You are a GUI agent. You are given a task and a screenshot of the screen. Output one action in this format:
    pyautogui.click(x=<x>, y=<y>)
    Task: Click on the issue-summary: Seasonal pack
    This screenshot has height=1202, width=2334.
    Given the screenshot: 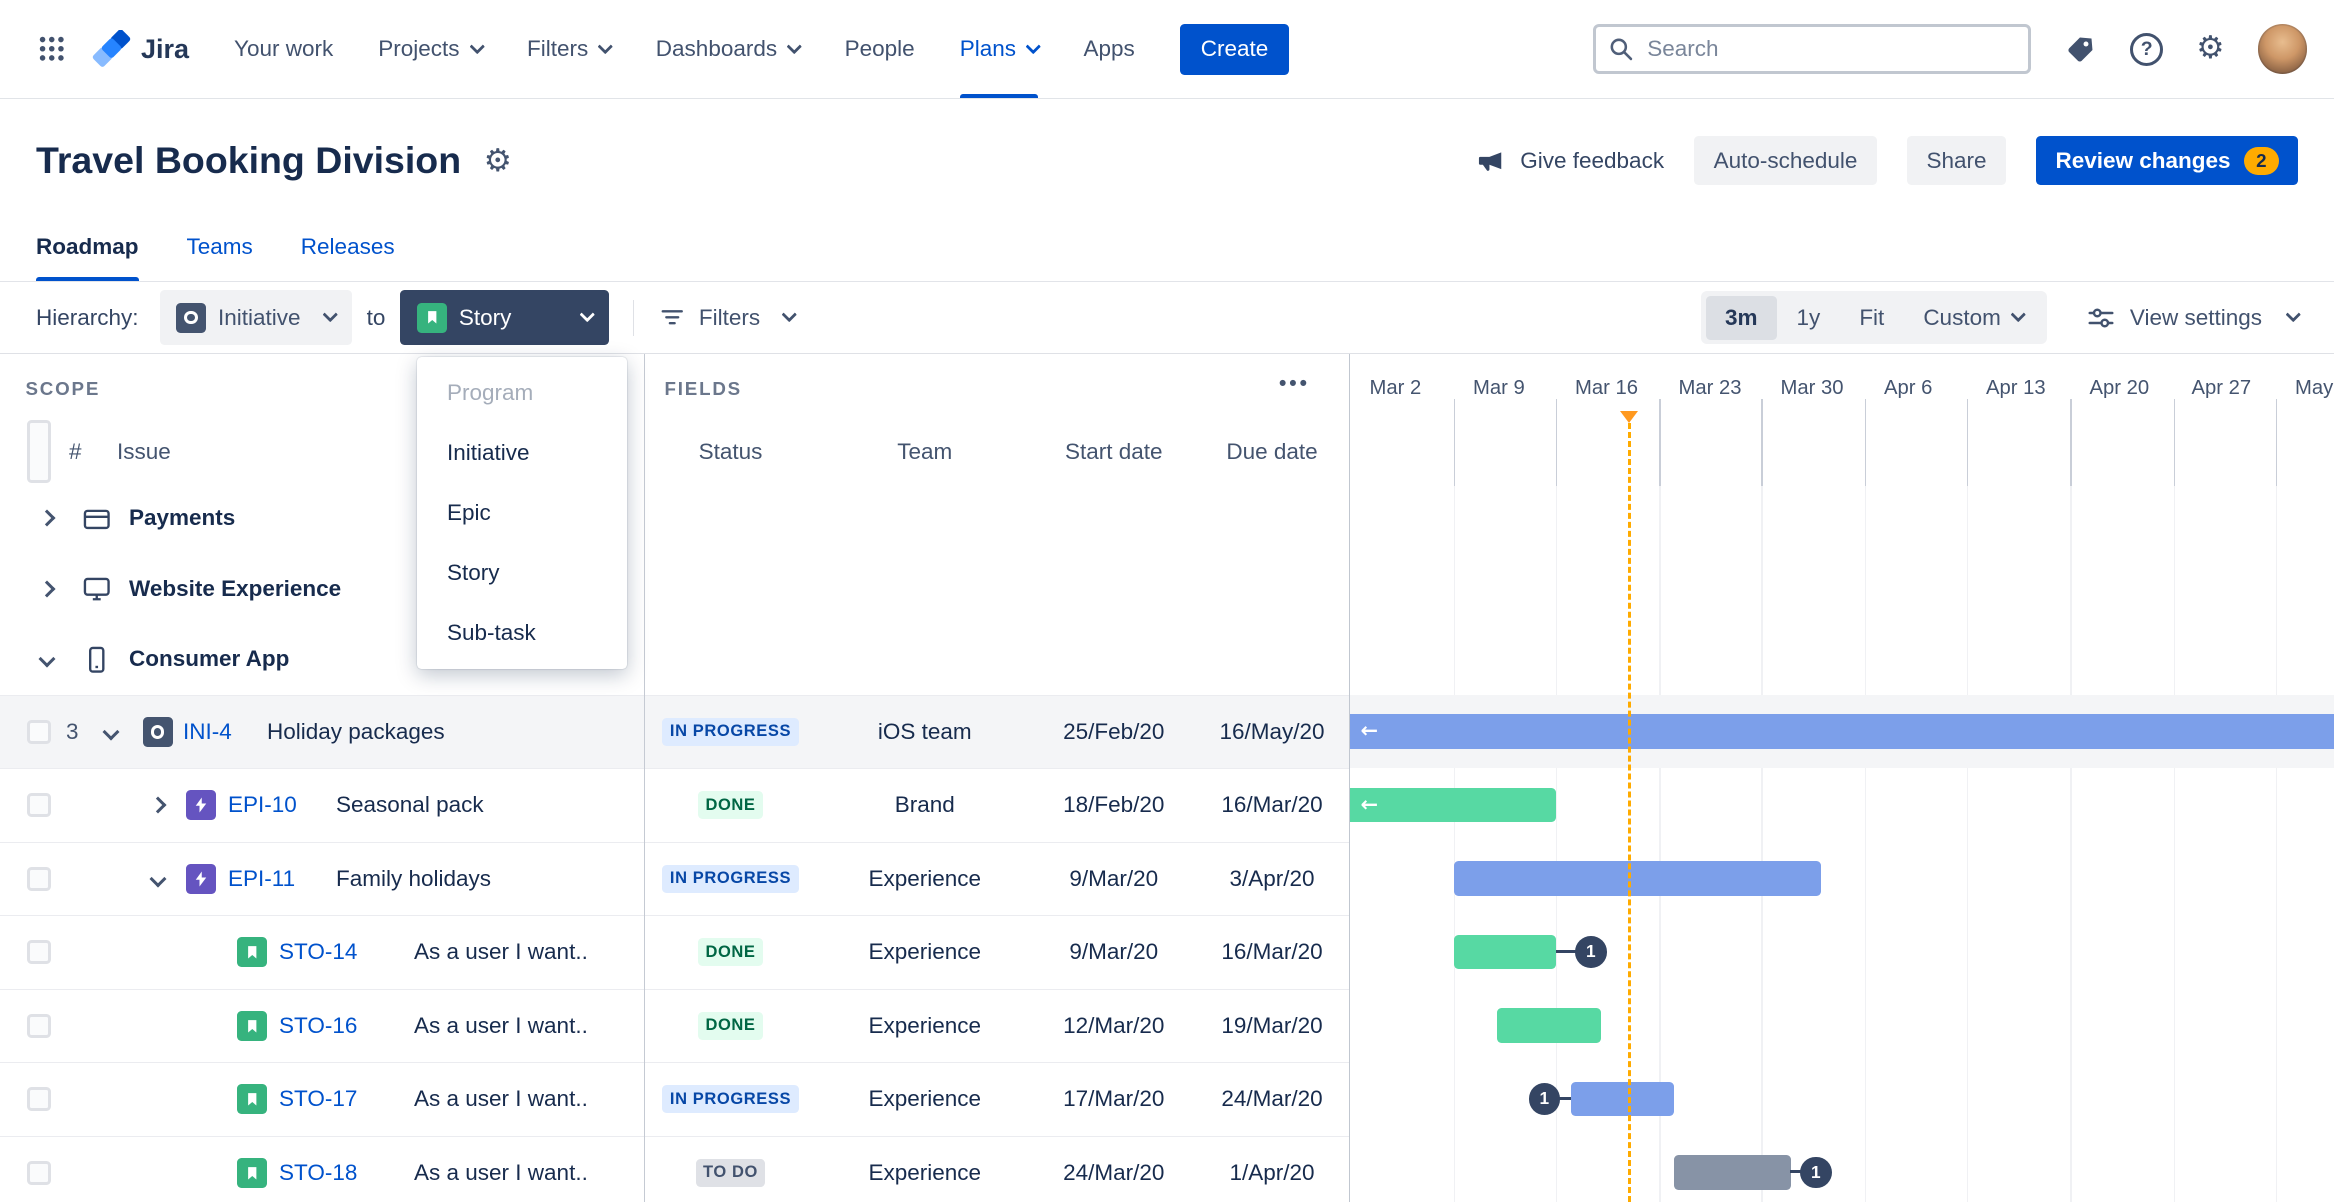 What is the action you would take?
    pyautogui.click(x=410, y=805)
    